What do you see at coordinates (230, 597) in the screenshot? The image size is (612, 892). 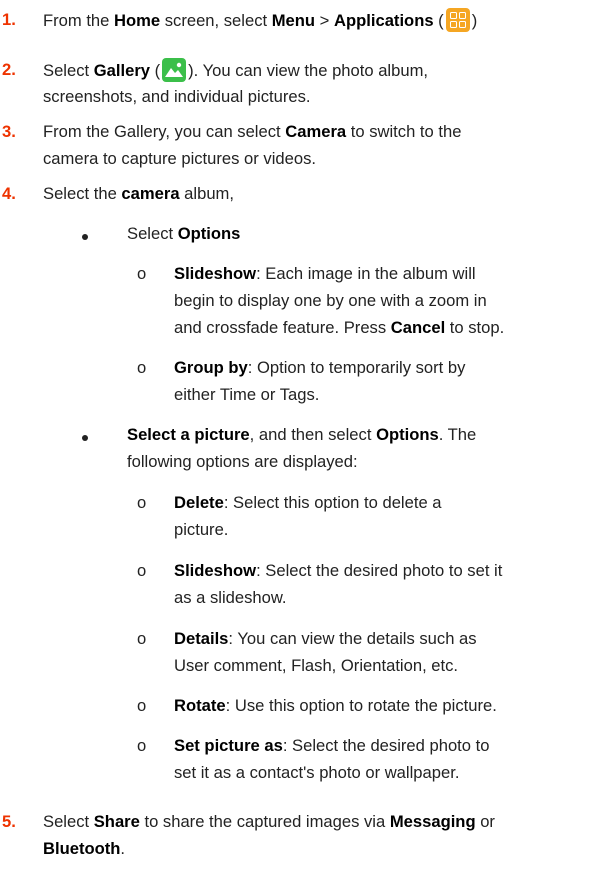 I see `slideshow-picture-option-line-2: as a slideshow.` at bounding box center [230, 597].